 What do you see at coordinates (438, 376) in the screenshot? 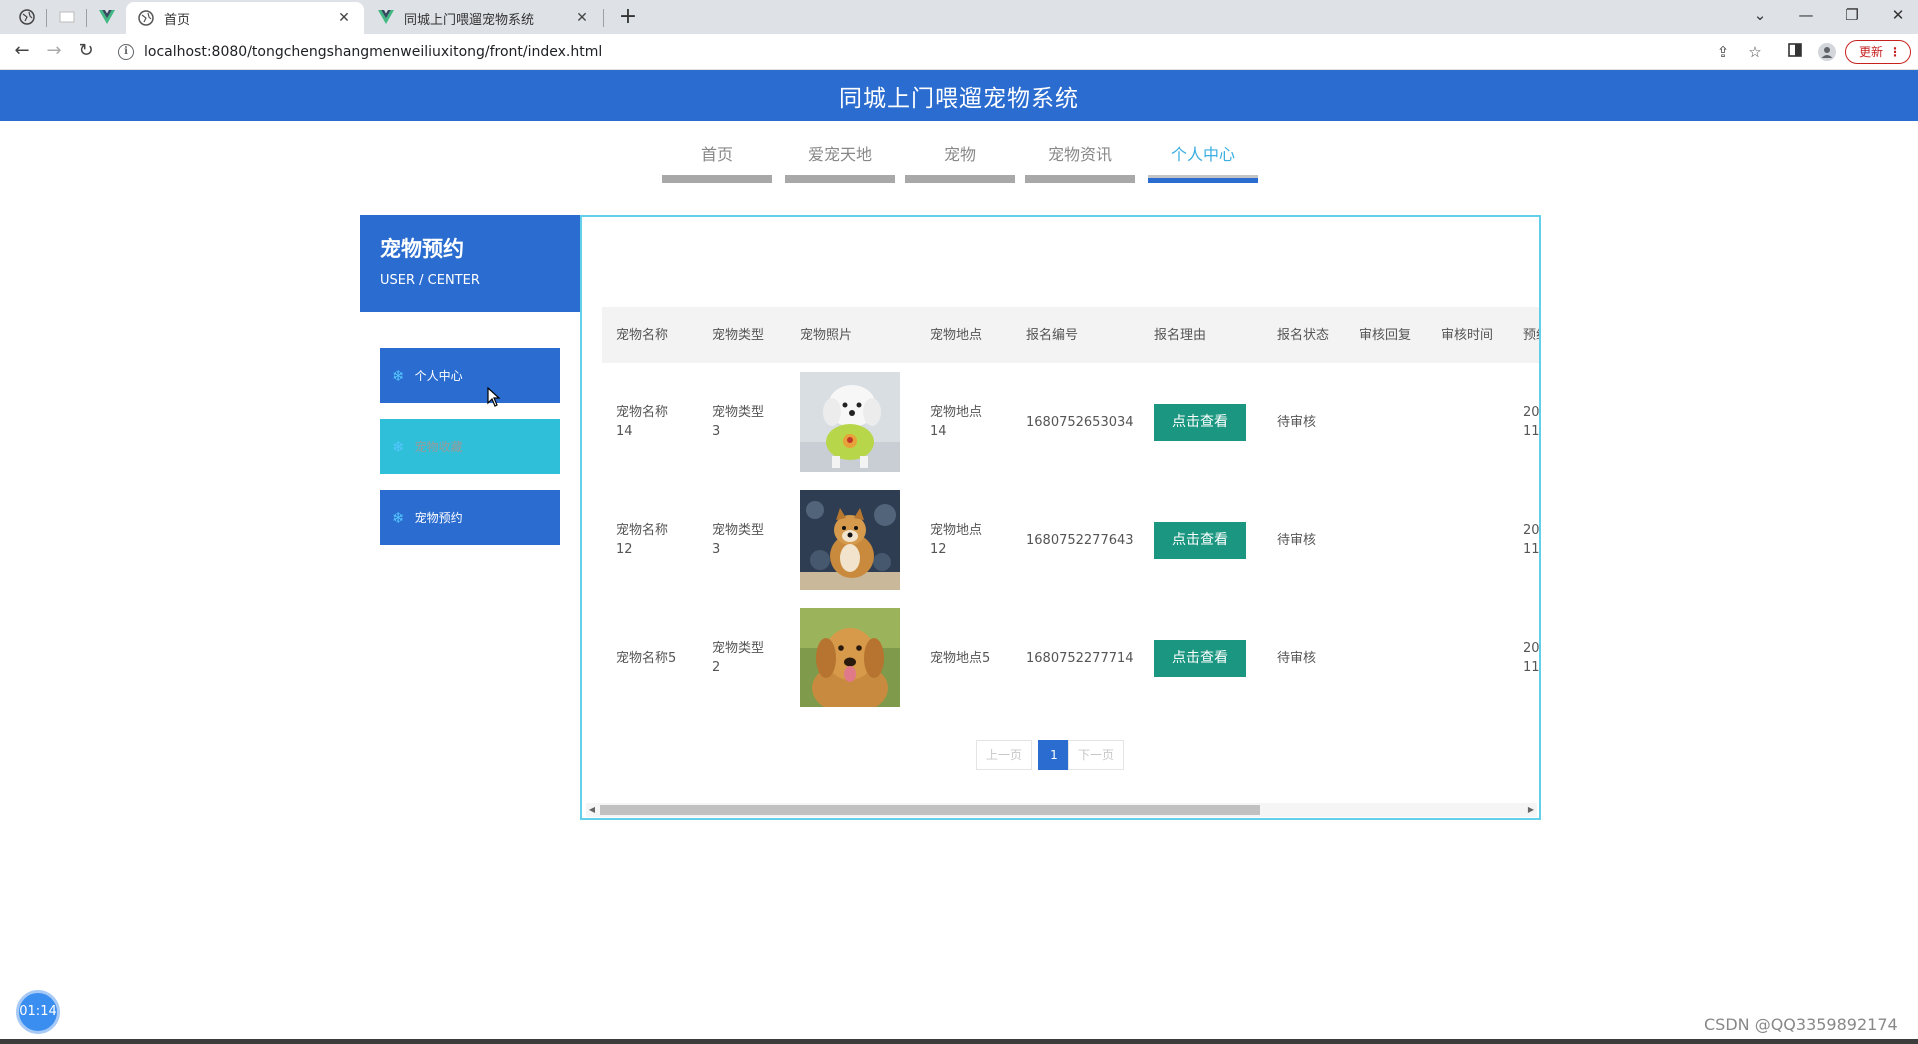
I see `sidebar-item-label: 个人中心` at bounding box center [438, 376].